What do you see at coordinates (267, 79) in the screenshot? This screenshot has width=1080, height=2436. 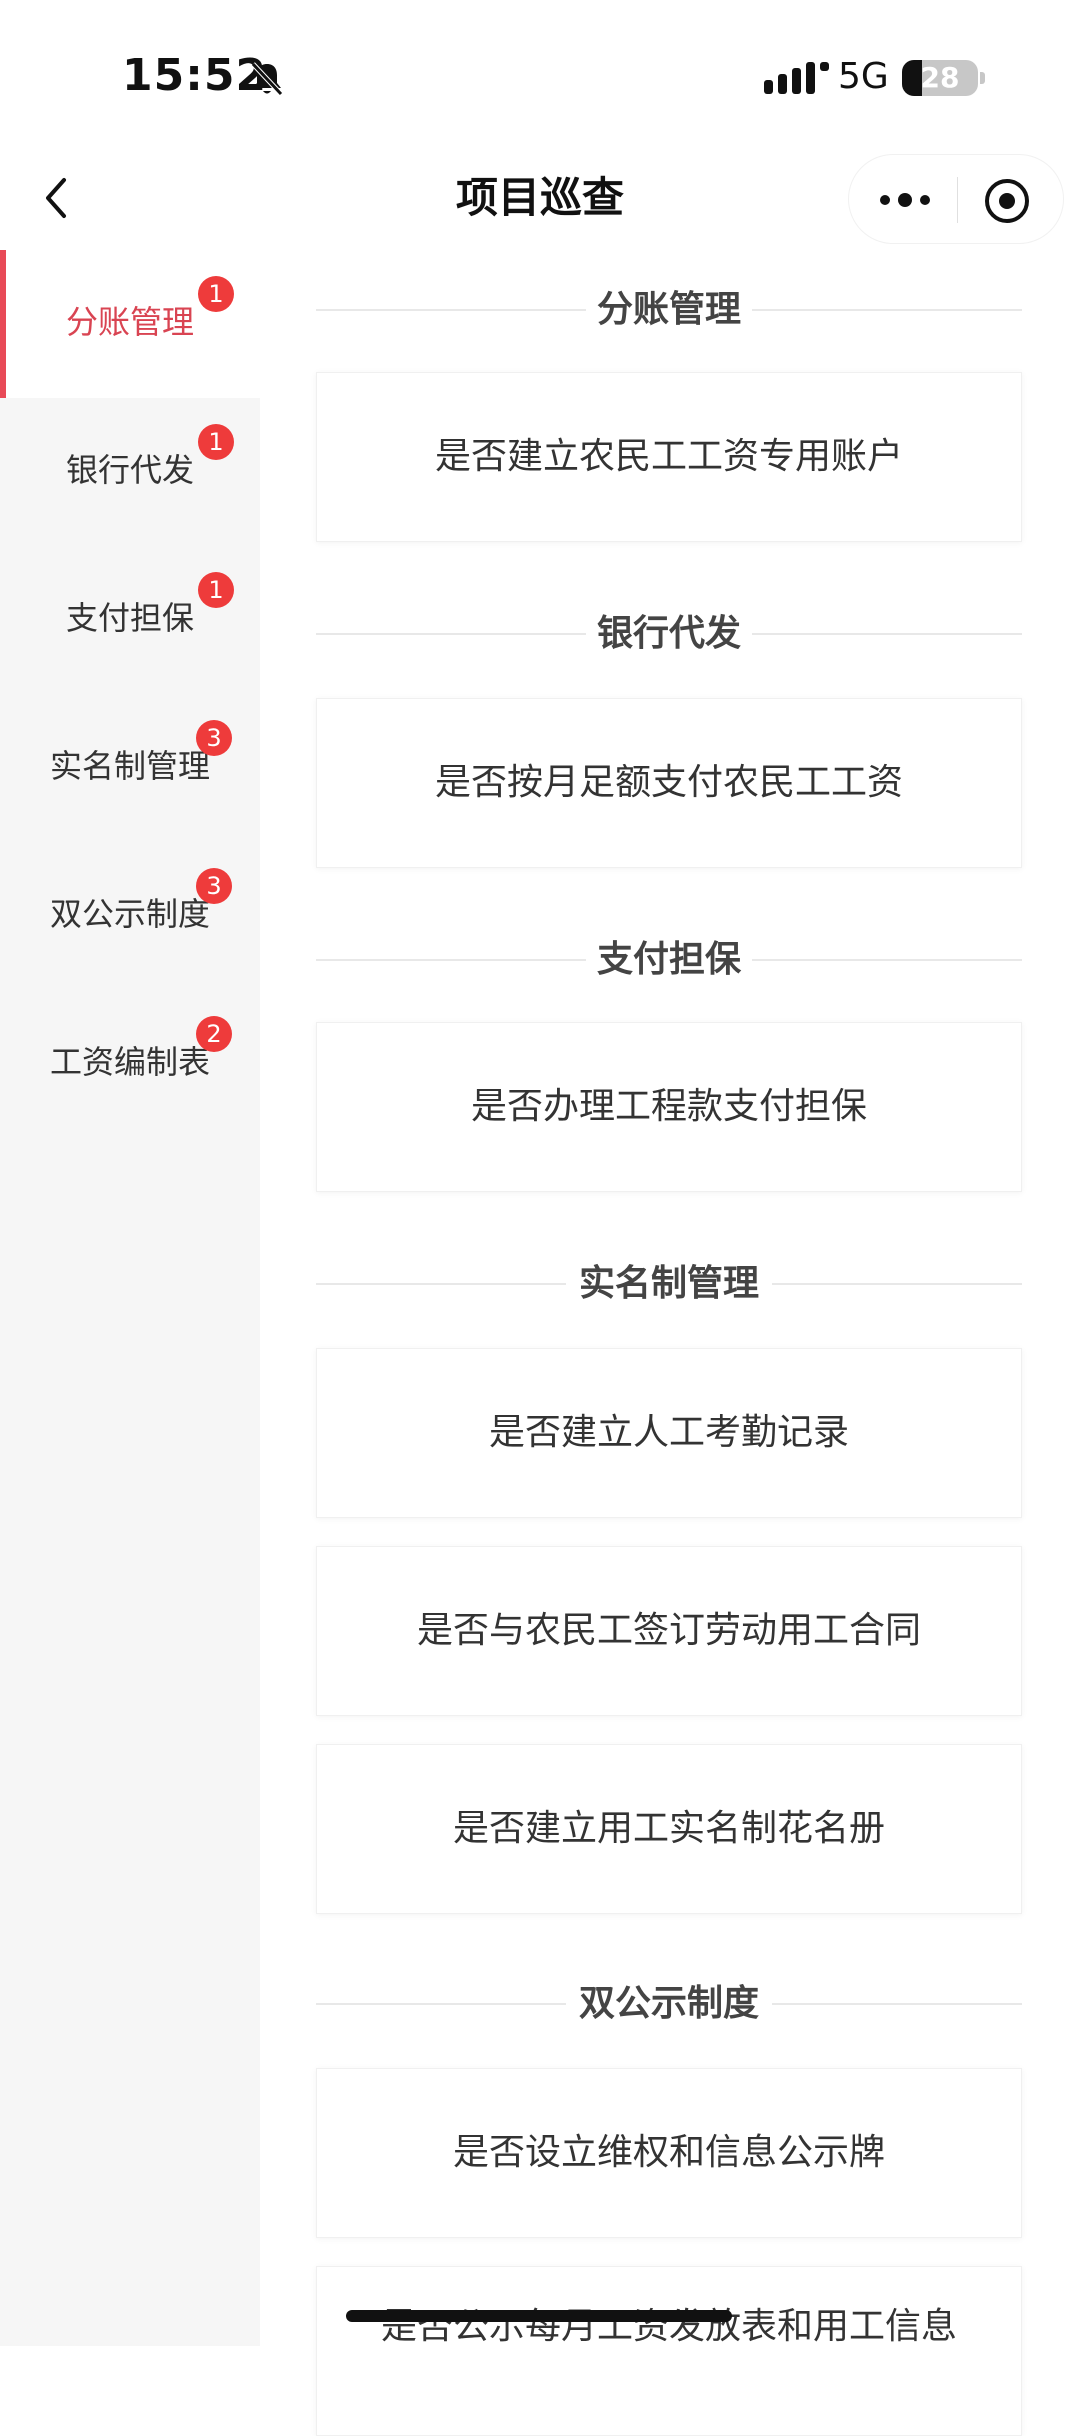 I see `bell-slash-icon` at bounding box center [267, 79].